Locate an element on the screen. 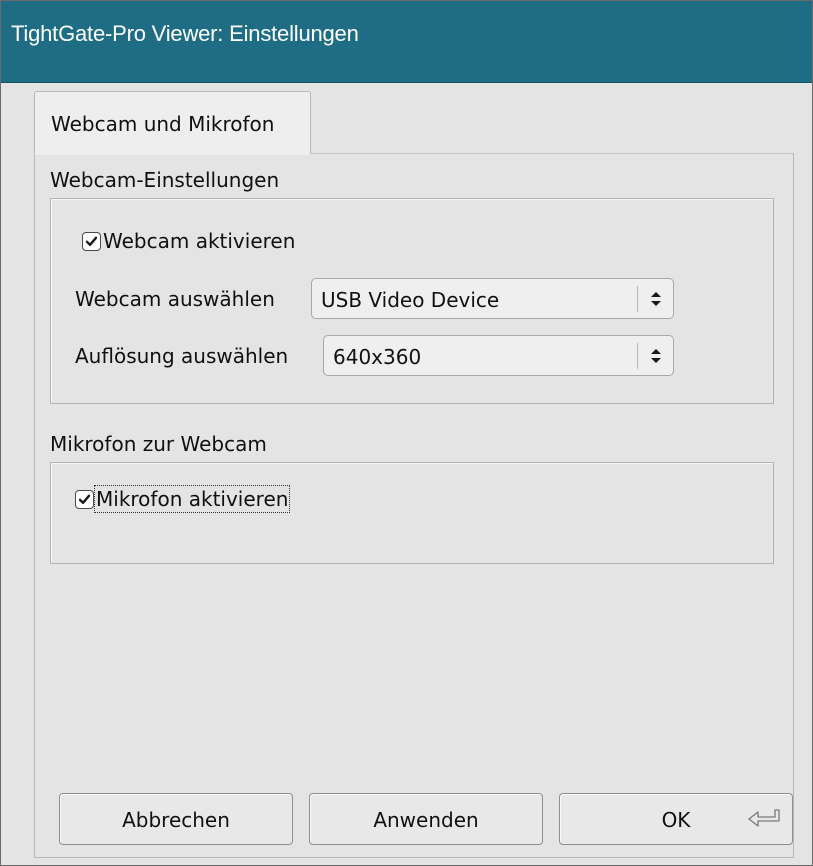  cancel-button-label: Abbrechen is located at coordinates (176, 820).